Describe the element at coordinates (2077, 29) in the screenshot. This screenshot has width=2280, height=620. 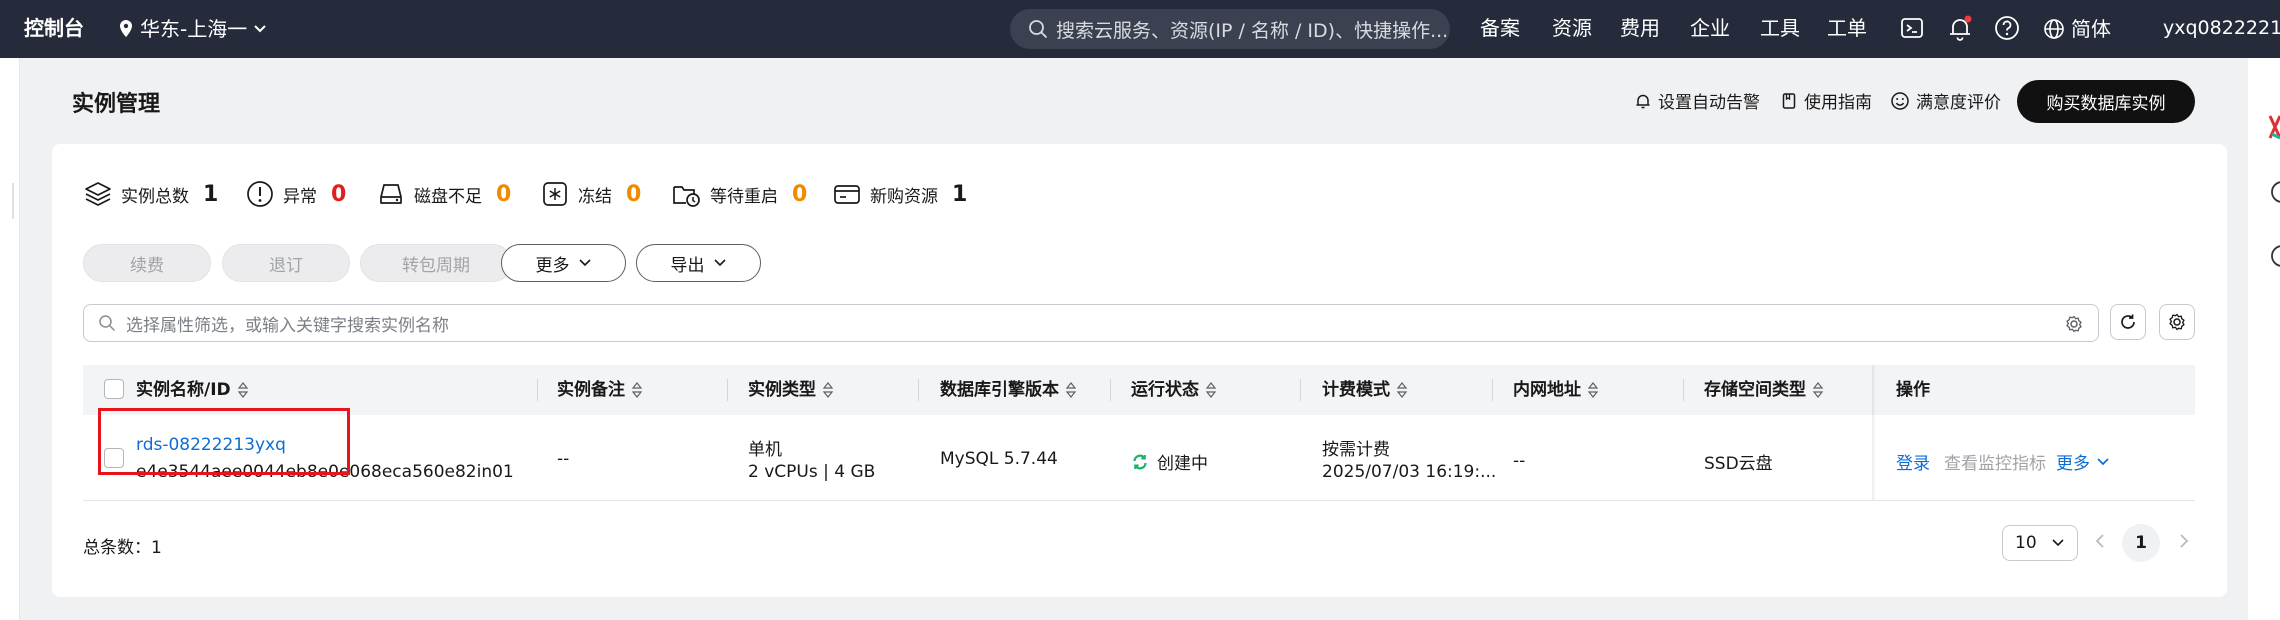
I see `language-selector: 简体` at that location.